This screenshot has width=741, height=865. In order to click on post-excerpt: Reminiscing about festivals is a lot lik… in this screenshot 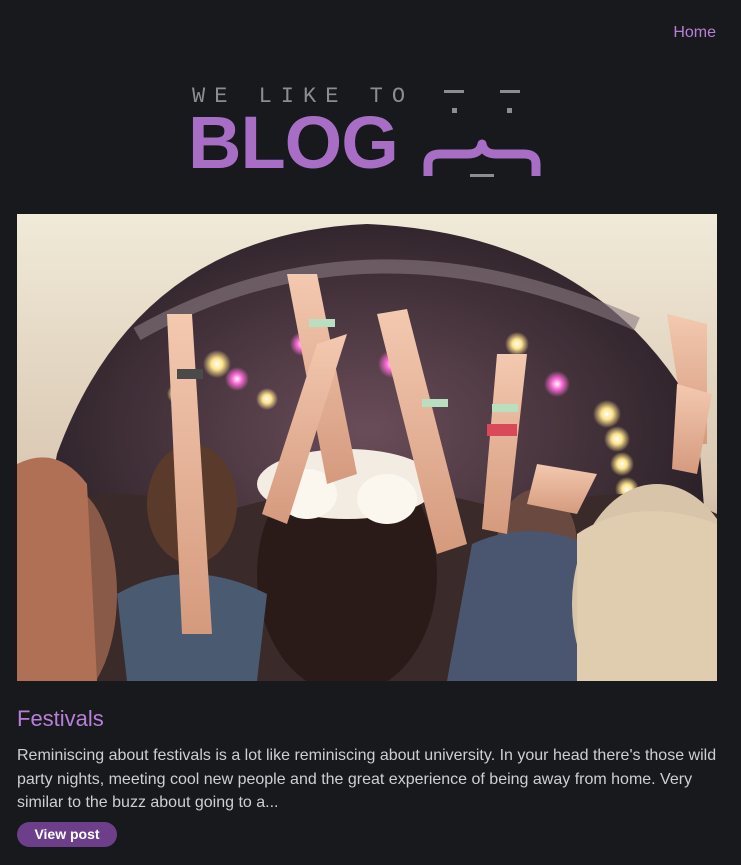, I will do `click(367, 779)`.